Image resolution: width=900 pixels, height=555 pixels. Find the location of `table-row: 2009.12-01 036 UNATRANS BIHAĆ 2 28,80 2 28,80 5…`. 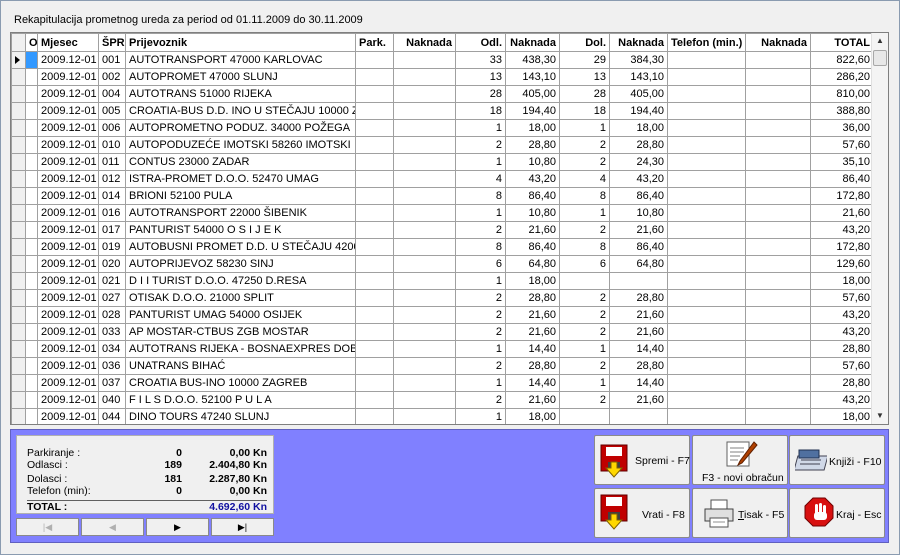

table-row: 2009.12-01 036 UNATRANS BIHAĆ 2 28,80 2 28,80 5… is located at coordinates (442, 366).